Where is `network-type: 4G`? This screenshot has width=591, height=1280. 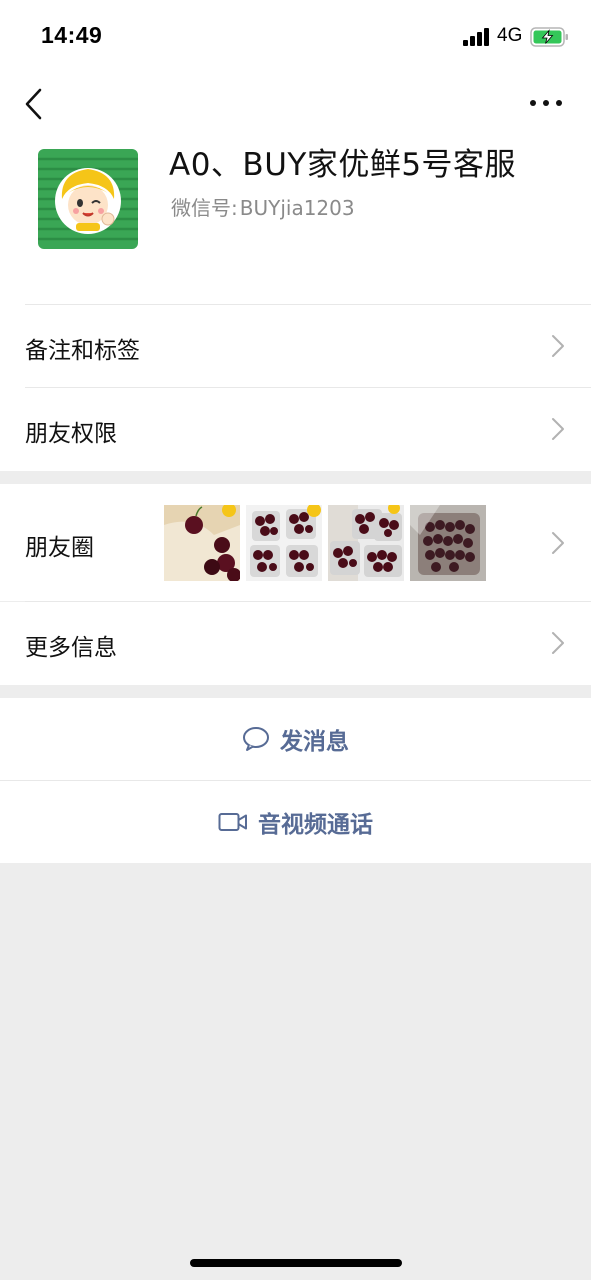
network-type: 4G is located at coordinates (510, 35).